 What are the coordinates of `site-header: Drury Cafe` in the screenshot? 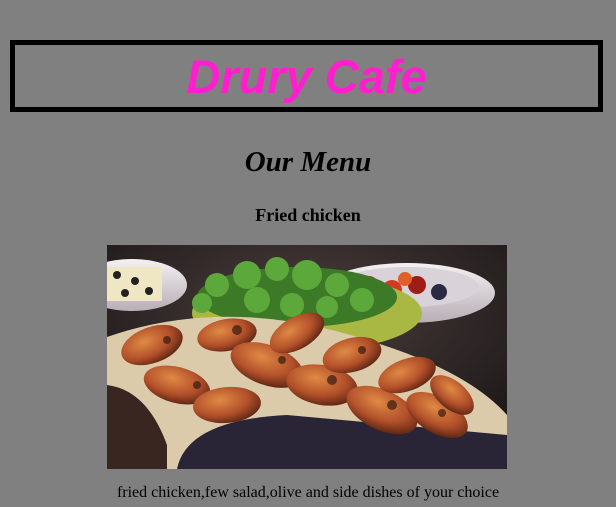 It's located at (306, 76).